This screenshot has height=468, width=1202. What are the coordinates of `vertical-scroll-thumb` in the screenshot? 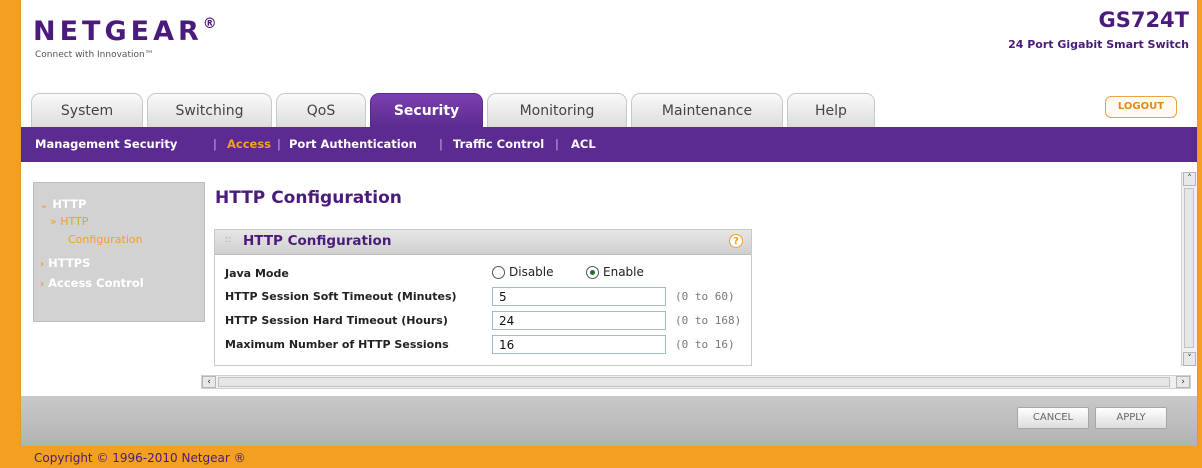 It's located at (1189, 268).